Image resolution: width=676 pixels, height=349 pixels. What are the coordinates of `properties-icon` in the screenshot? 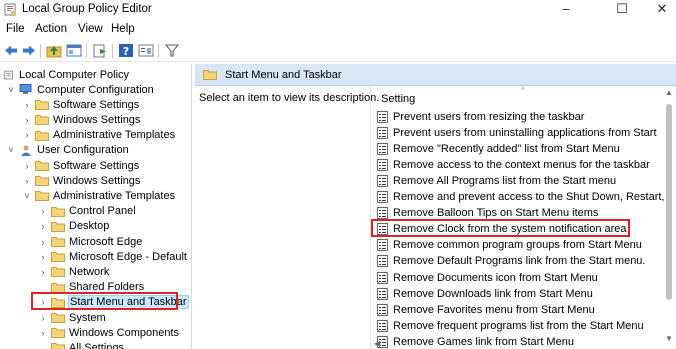 It's located at (146, 50).